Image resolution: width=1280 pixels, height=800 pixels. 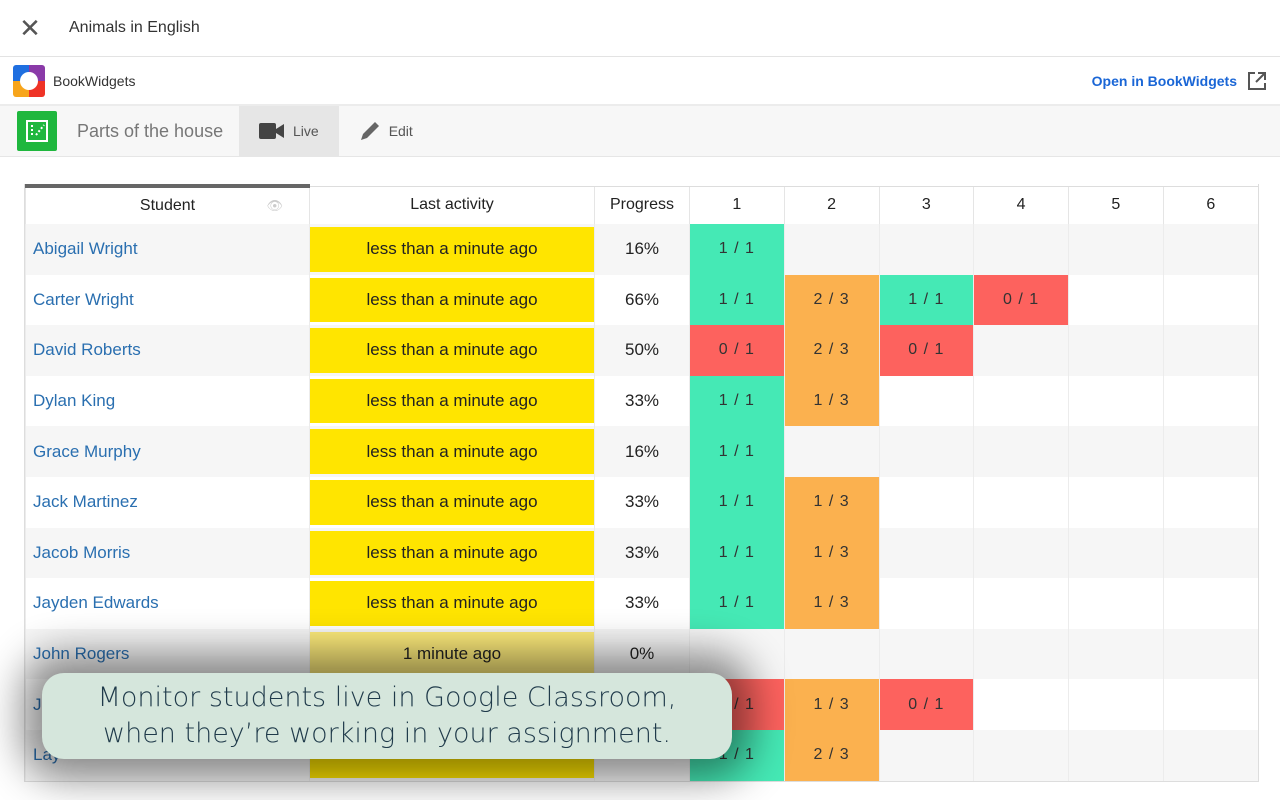 I want to click on progress-cell: 0%, so click(x=642, y=654).